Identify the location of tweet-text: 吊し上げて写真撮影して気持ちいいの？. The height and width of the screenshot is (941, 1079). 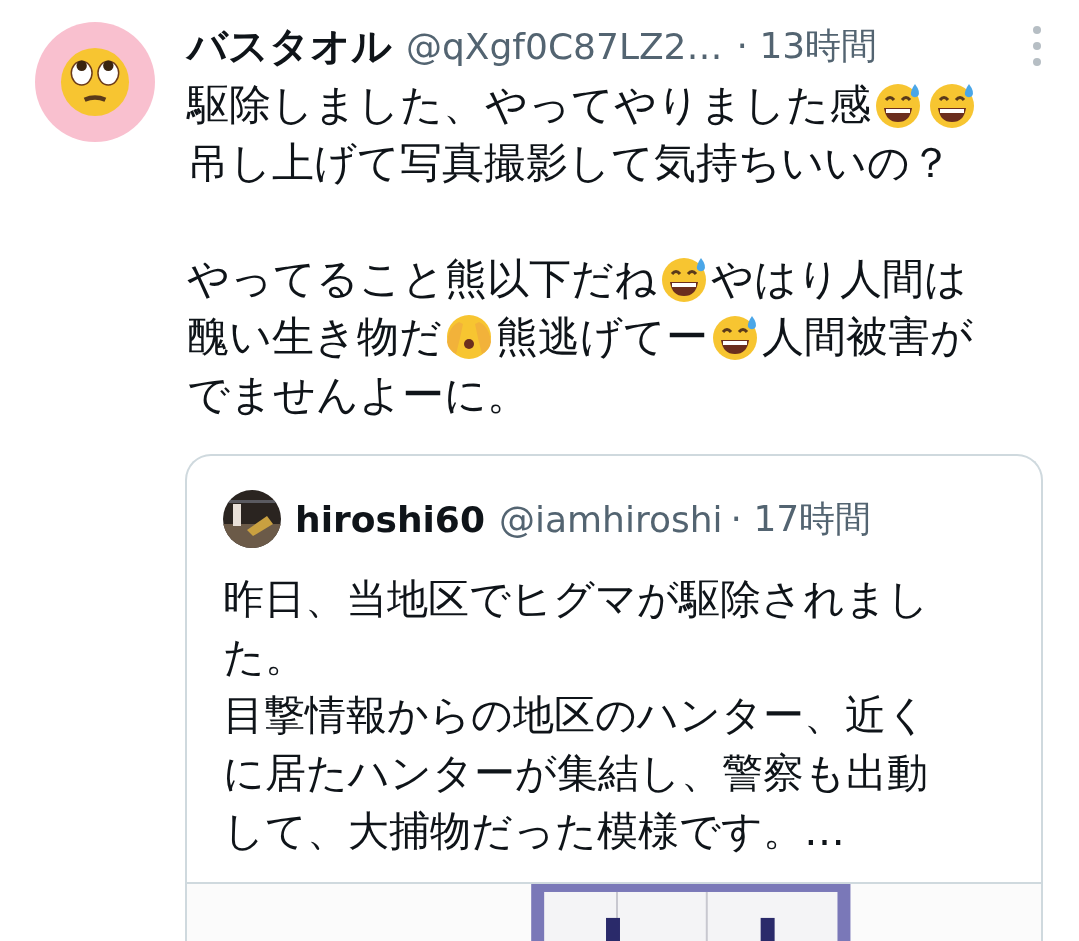
(569, 163).